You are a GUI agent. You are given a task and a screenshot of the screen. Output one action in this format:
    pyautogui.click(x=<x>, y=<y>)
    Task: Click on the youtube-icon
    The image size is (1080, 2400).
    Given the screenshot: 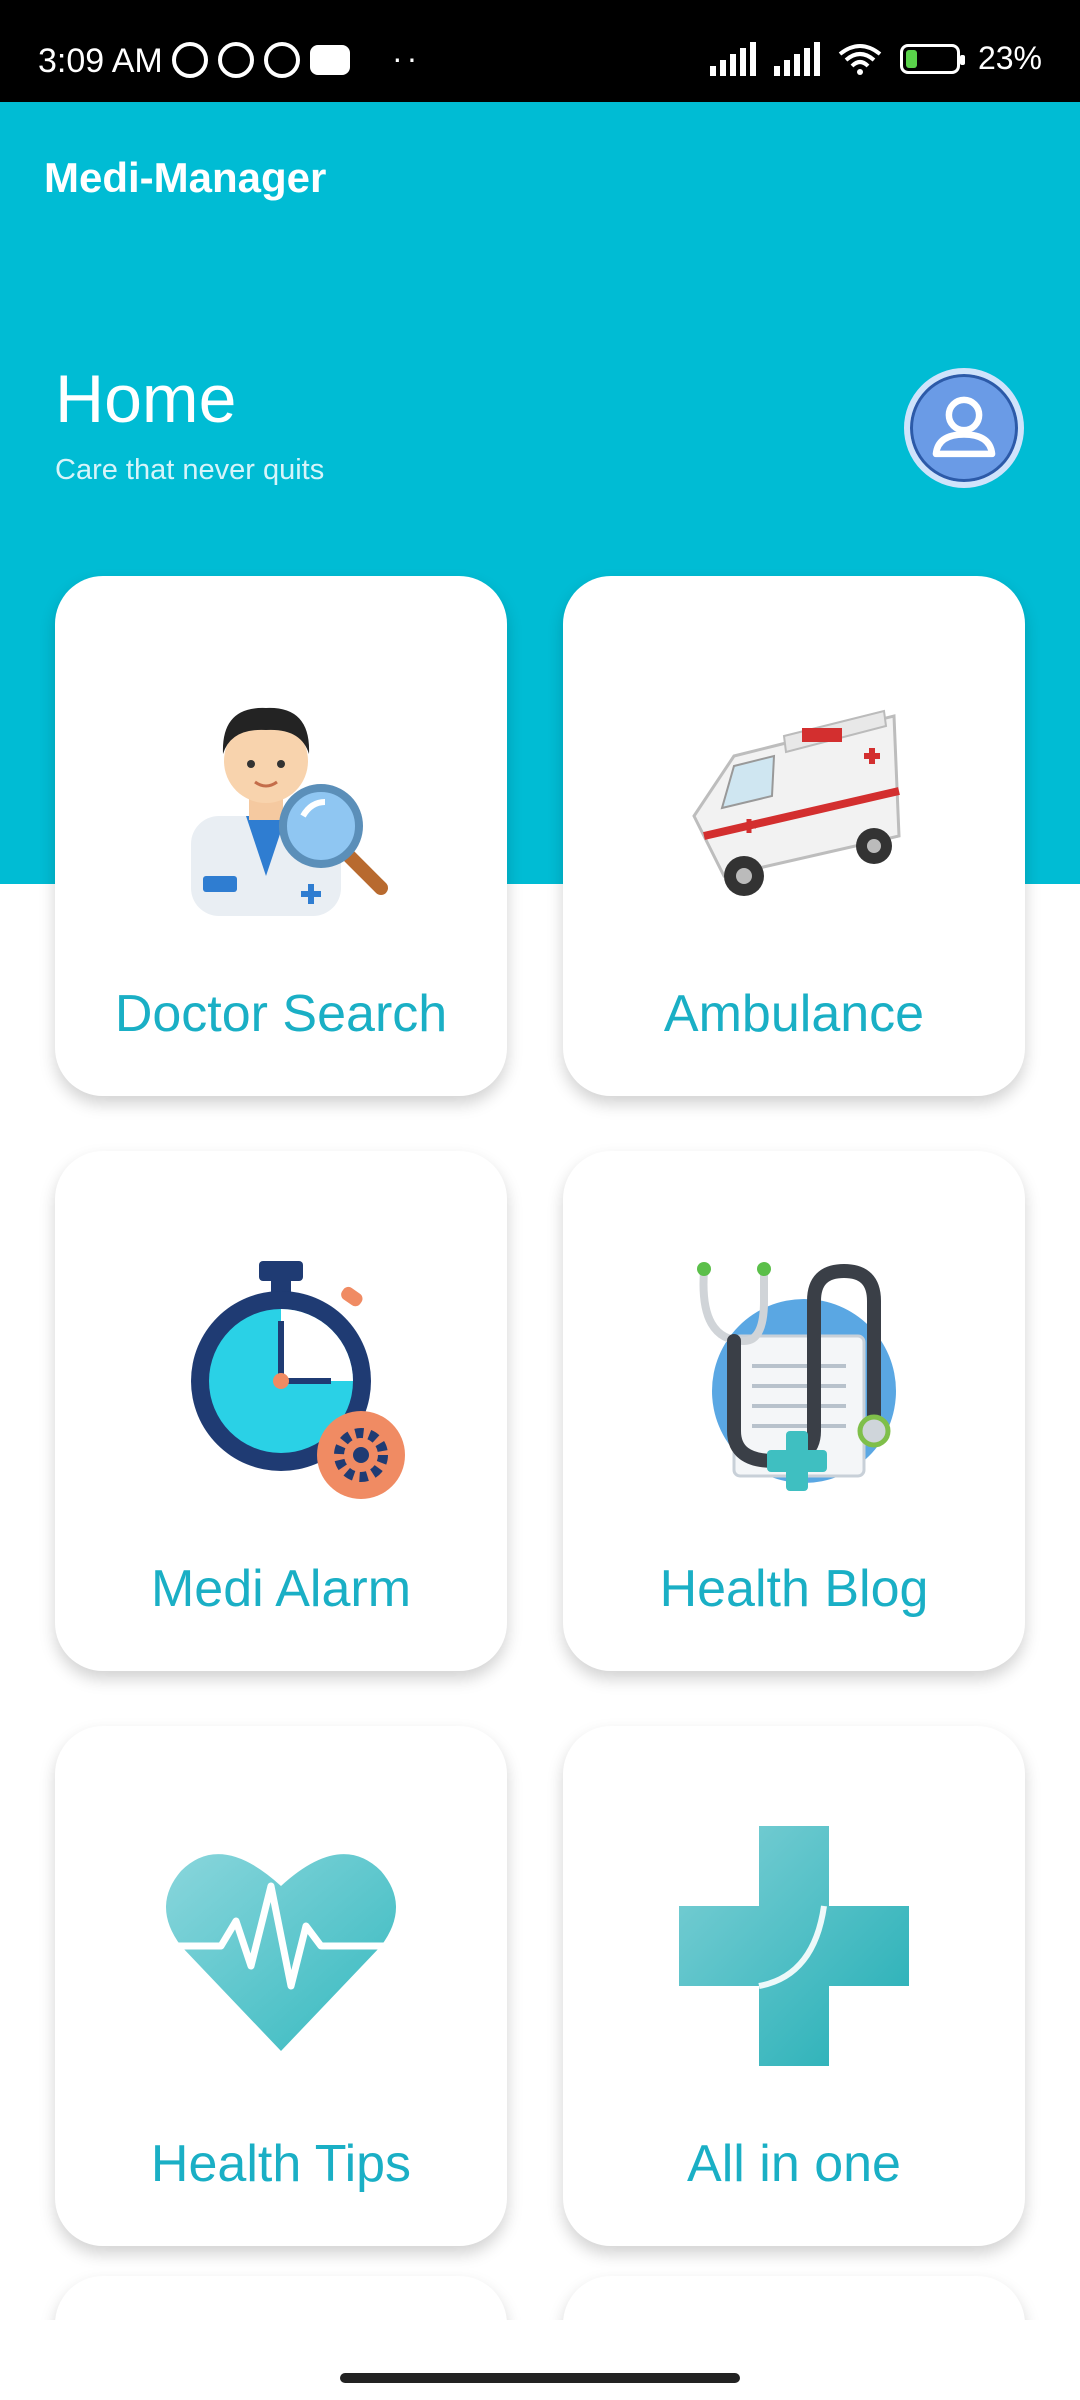 What is the action you would take?
    pyautogui.click(x=330, y=60)
    